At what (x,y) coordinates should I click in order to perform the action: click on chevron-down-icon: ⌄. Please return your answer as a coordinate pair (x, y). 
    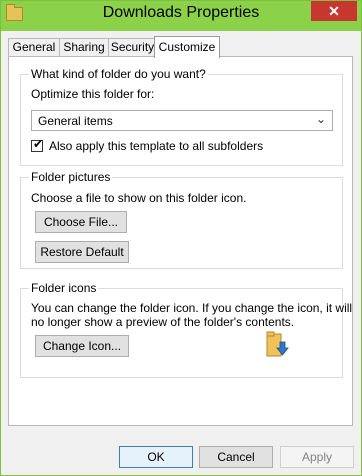
    Looking at the image, I should click on (320, 119).